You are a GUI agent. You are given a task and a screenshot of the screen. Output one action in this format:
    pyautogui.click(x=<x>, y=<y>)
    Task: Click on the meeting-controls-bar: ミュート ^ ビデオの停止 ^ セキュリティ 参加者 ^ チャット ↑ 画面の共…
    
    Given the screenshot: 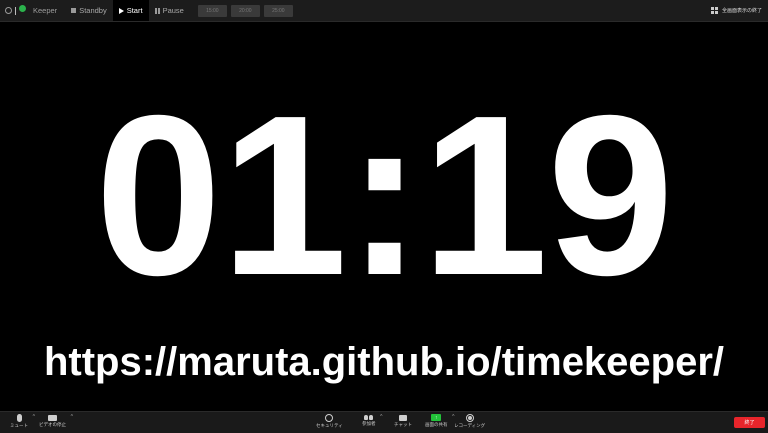 What is the action you would take?
    pyautogui.click(x=384, y=422)
    